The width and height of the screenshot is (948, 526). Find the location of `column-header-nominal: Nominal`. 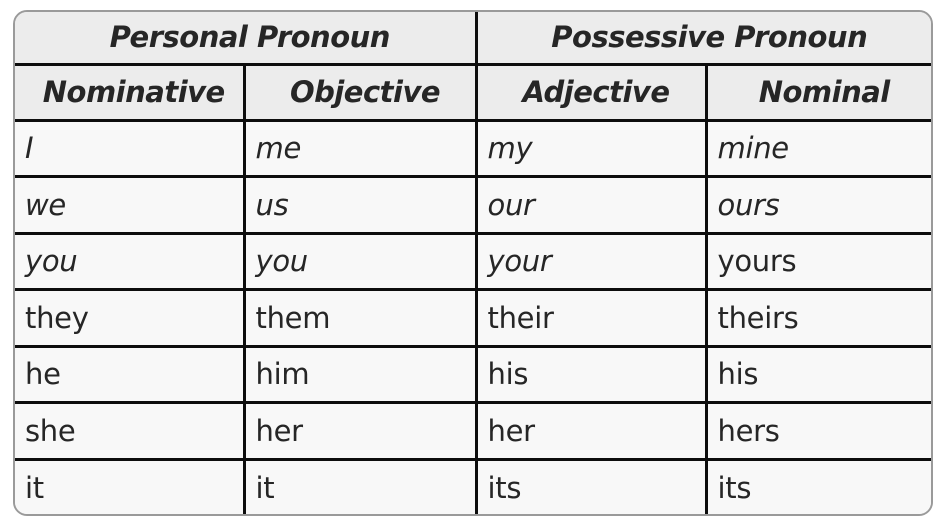

column-header-nominal: Nominal is located at coordinates (817, 92).